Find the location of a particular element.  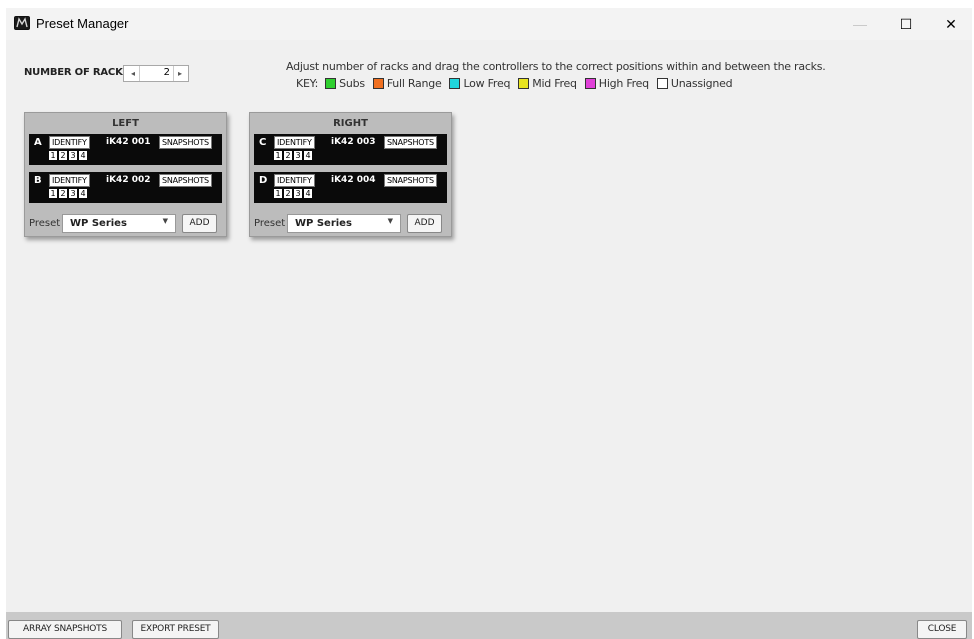

controller-slot-b: B IDENTIFY iK42 002 SNAPSHOTS 1 2 3 4 is located at coordinates (125, 187).